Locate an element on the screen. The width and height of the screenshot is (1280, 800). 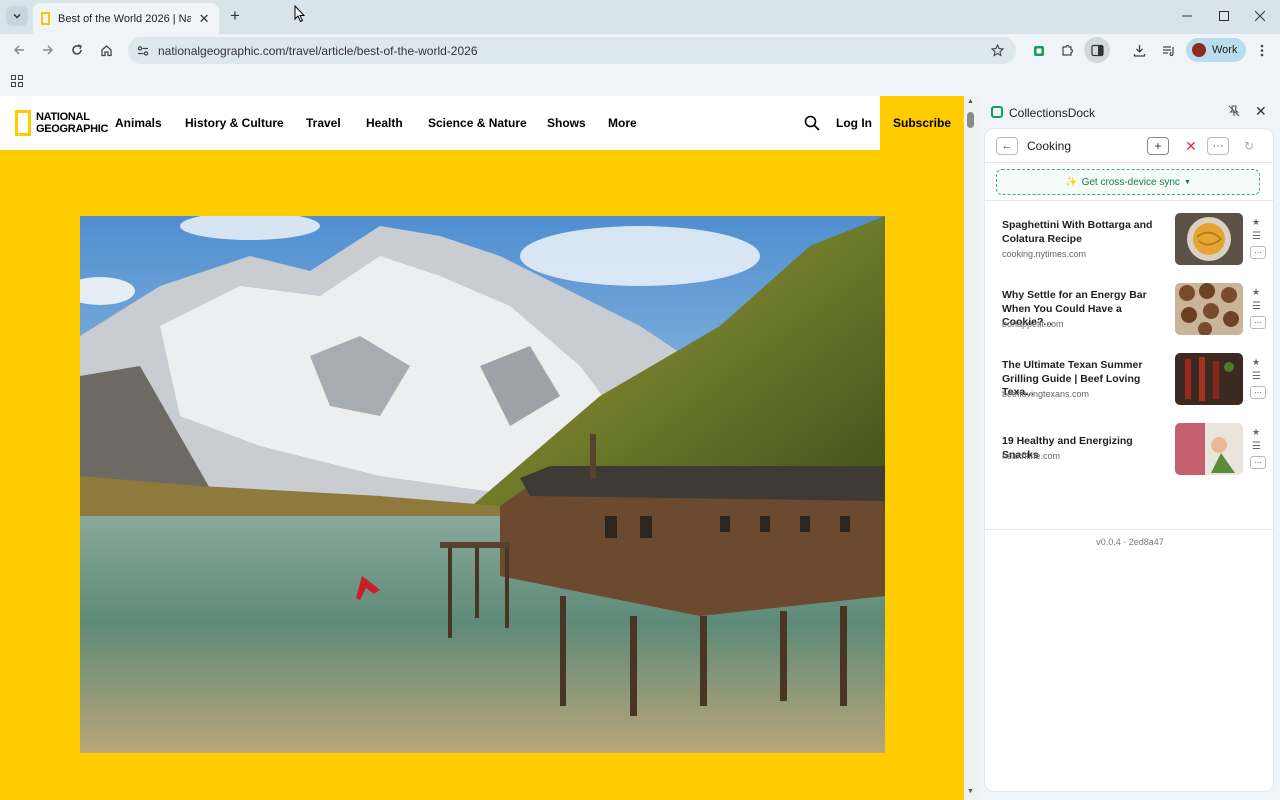
close-icon is located at coordinates (1260, 16).